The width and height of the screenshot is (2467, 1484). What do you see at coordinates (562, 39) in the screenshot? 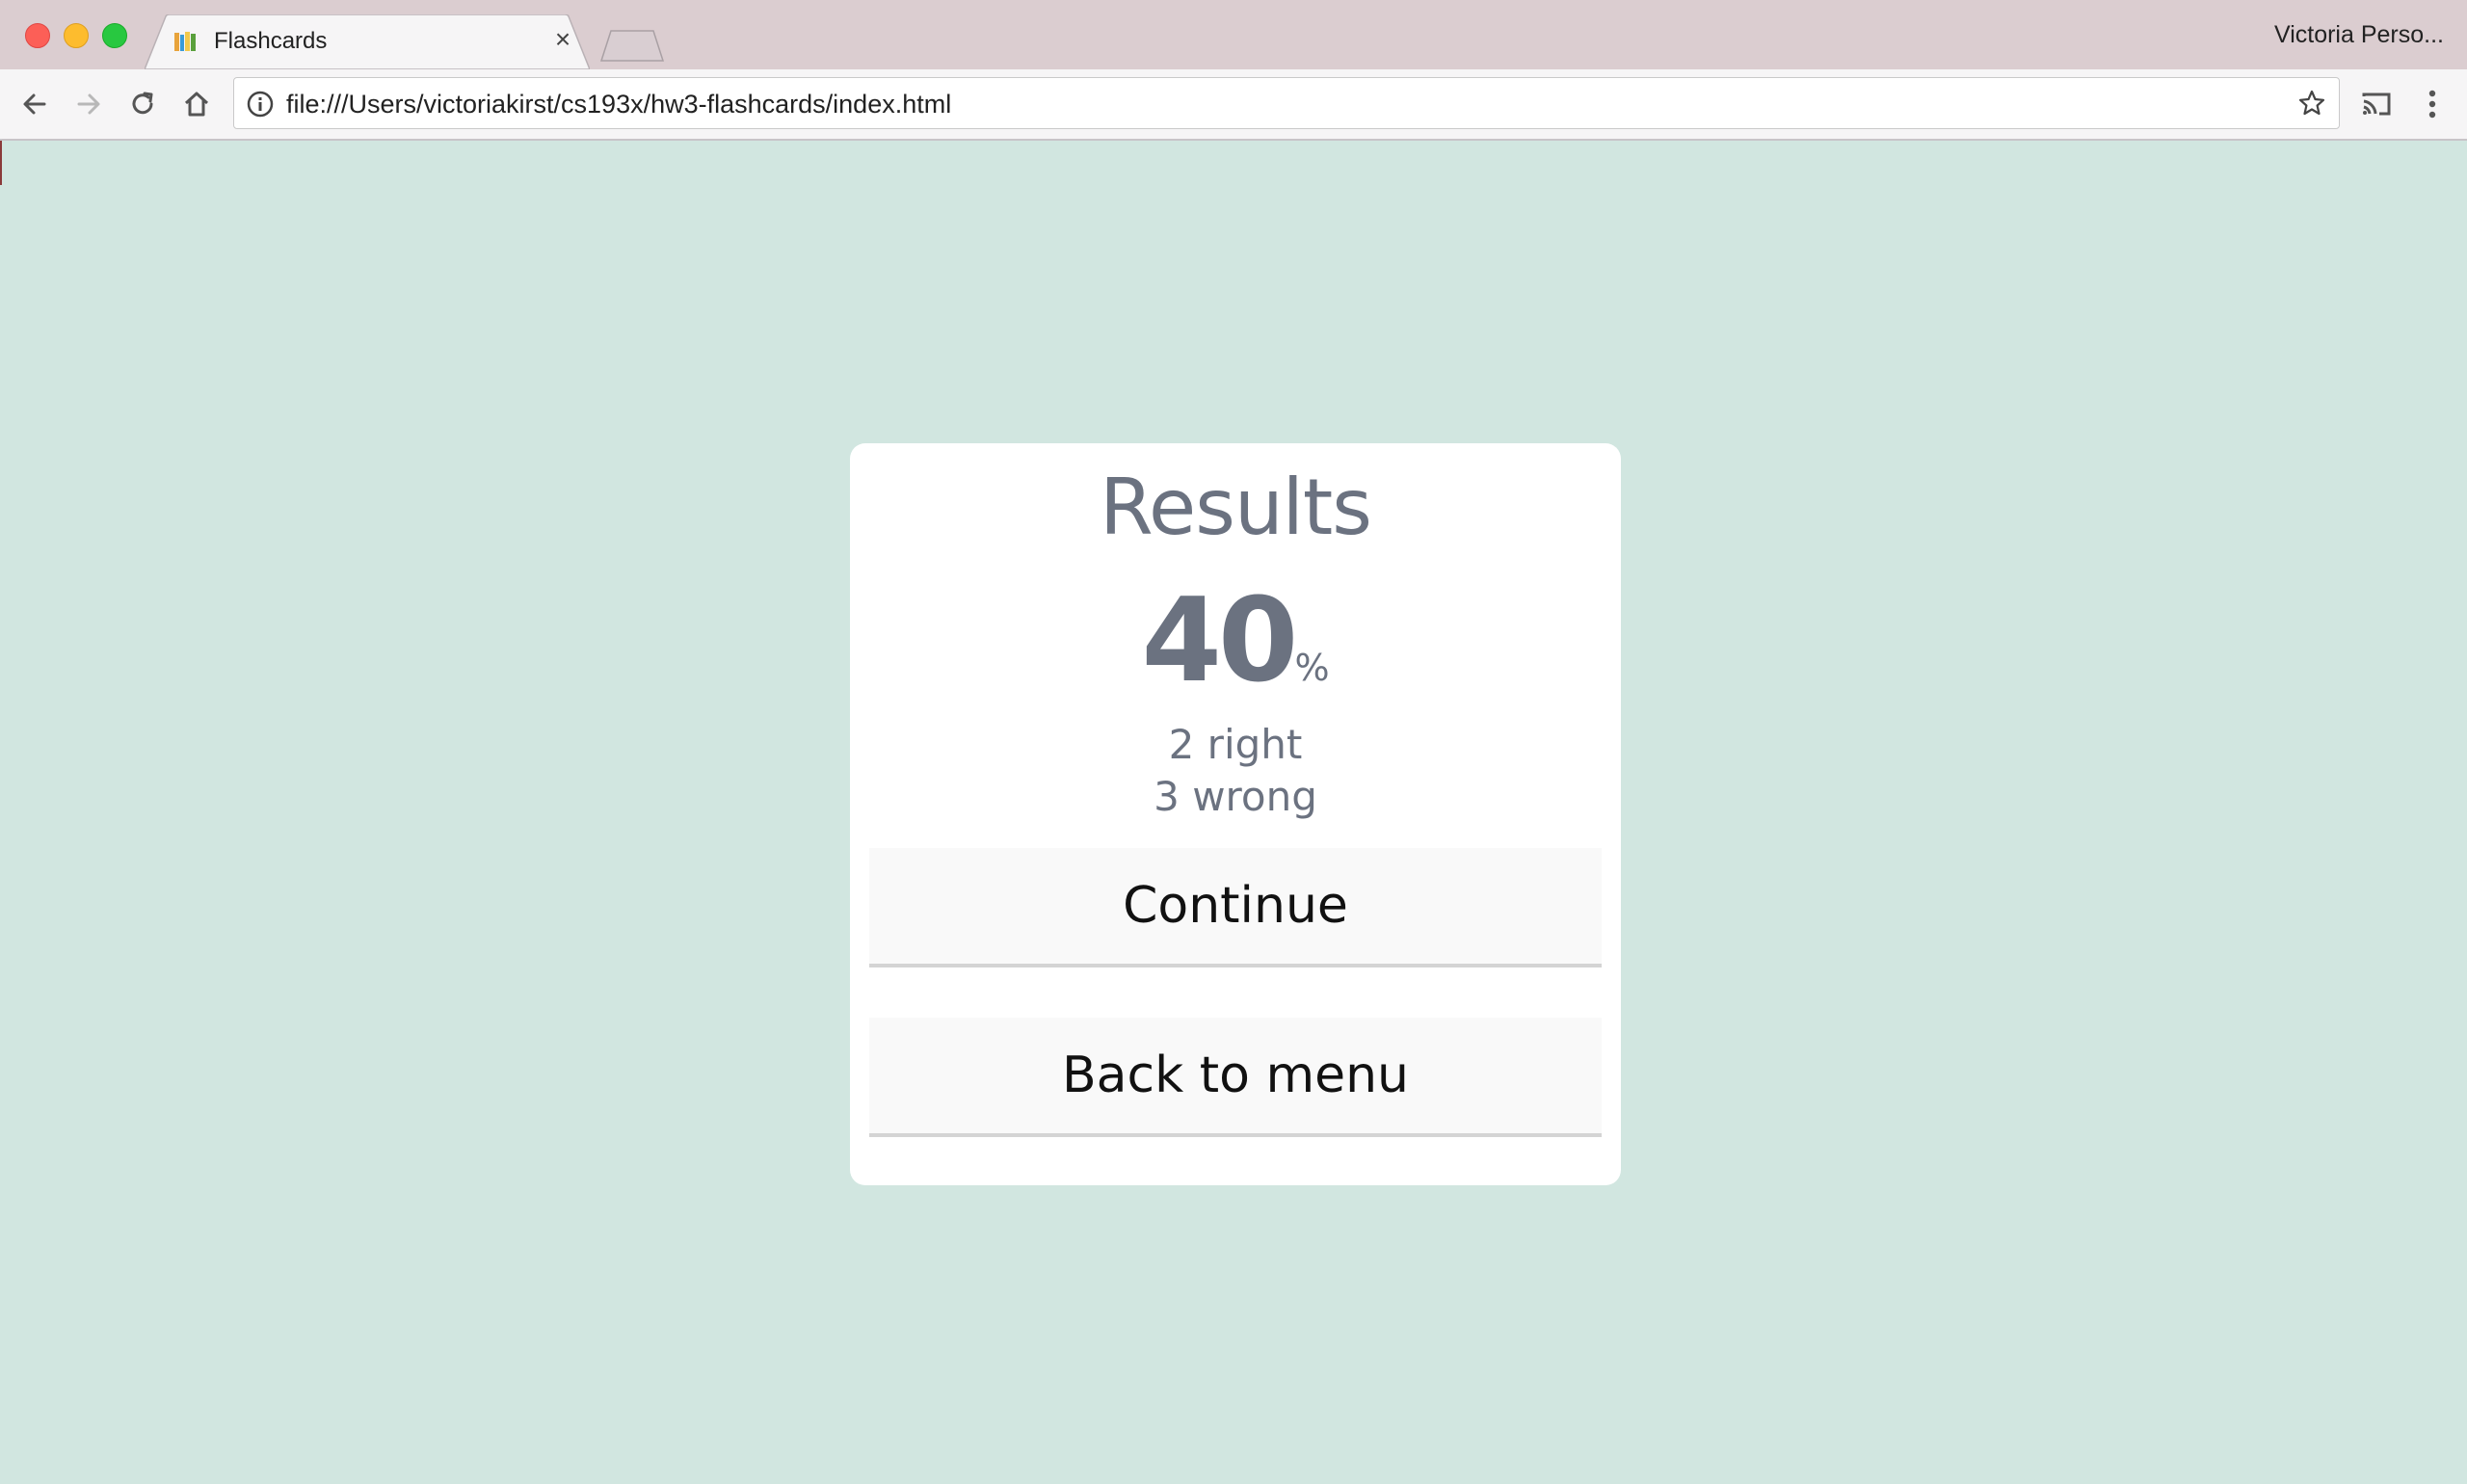
I see `tab-close-icon: ×` at bounding box center [562, 39].